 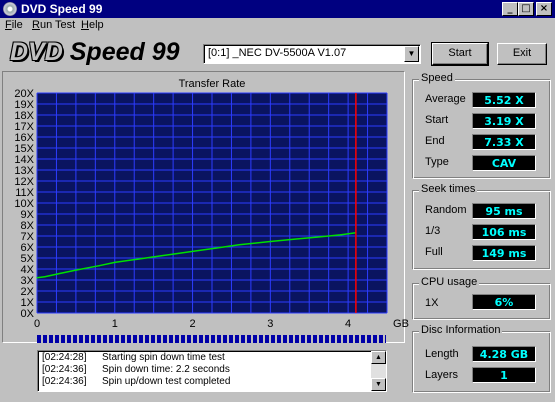 What do you see at coordinates (461, 330) in the screenshot?
I see `disc-panel-title: Disc Information` at bounding box center [461, 330].